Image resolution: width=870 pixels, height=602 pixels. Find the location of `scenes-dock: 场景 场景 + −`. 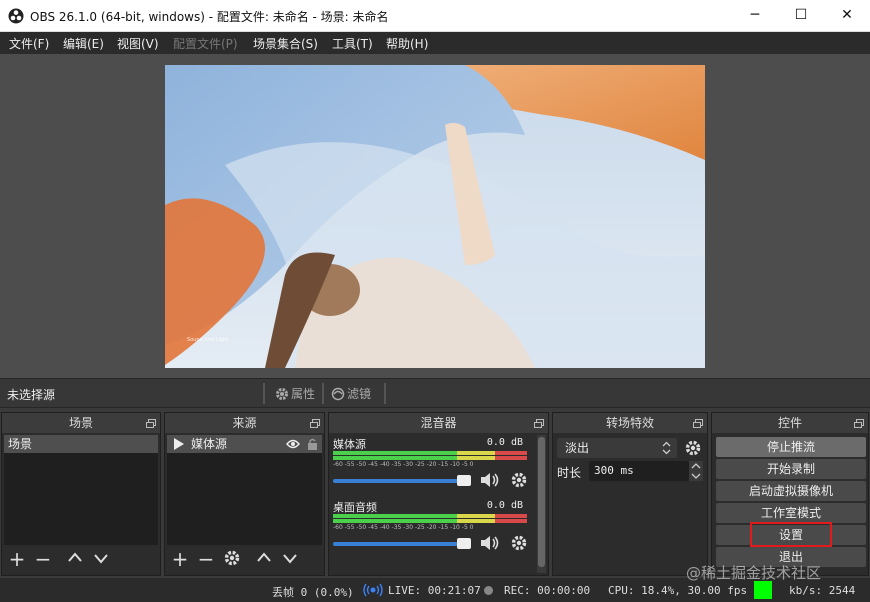

scenes-dock: 场景 场景 + − is located at coordinates (81, 494).